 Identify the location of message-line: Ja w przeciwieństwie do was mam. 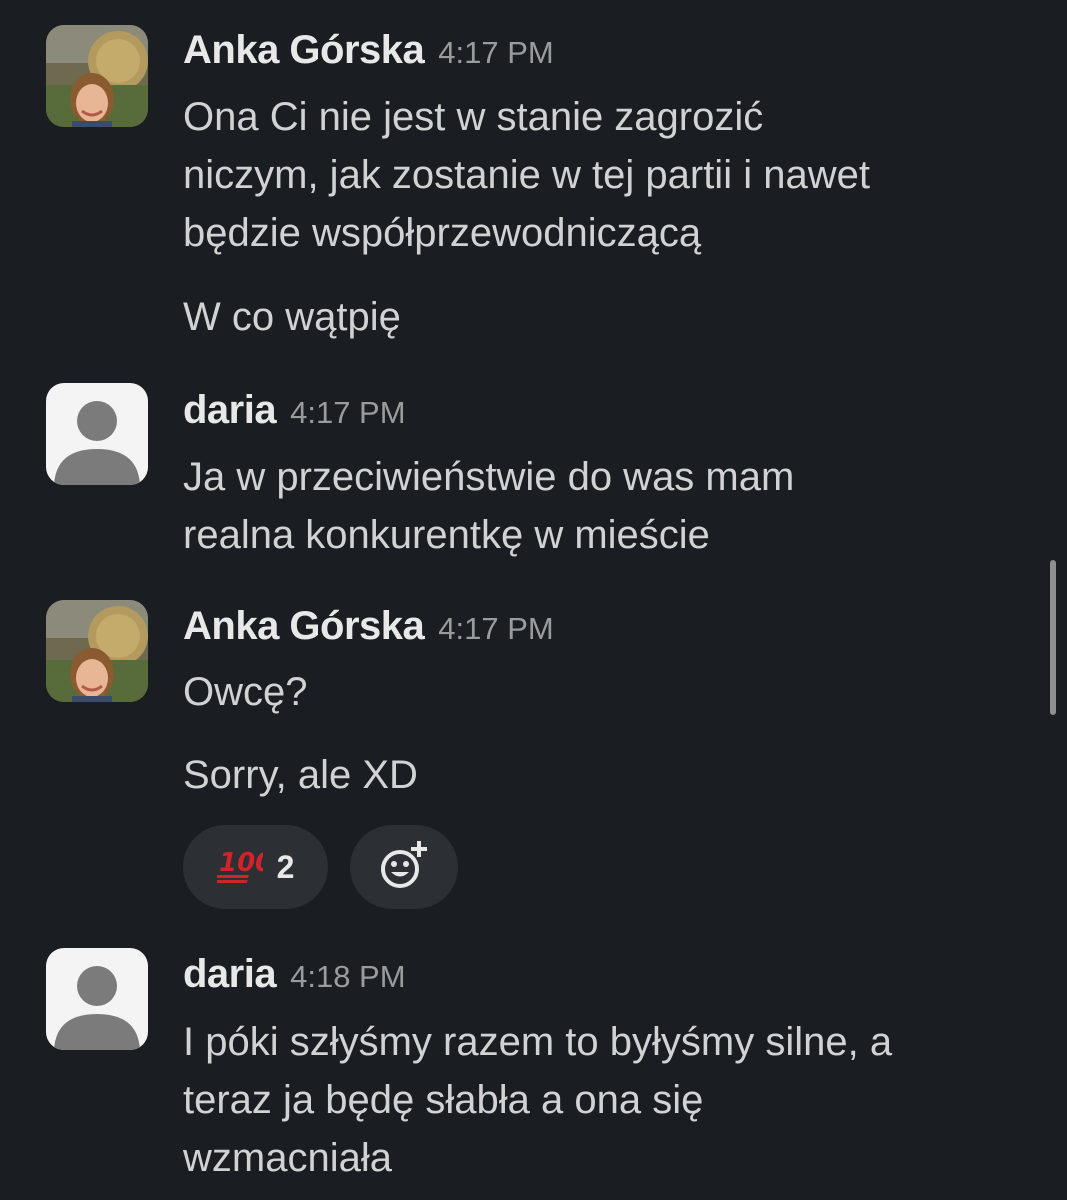
(489, 477).